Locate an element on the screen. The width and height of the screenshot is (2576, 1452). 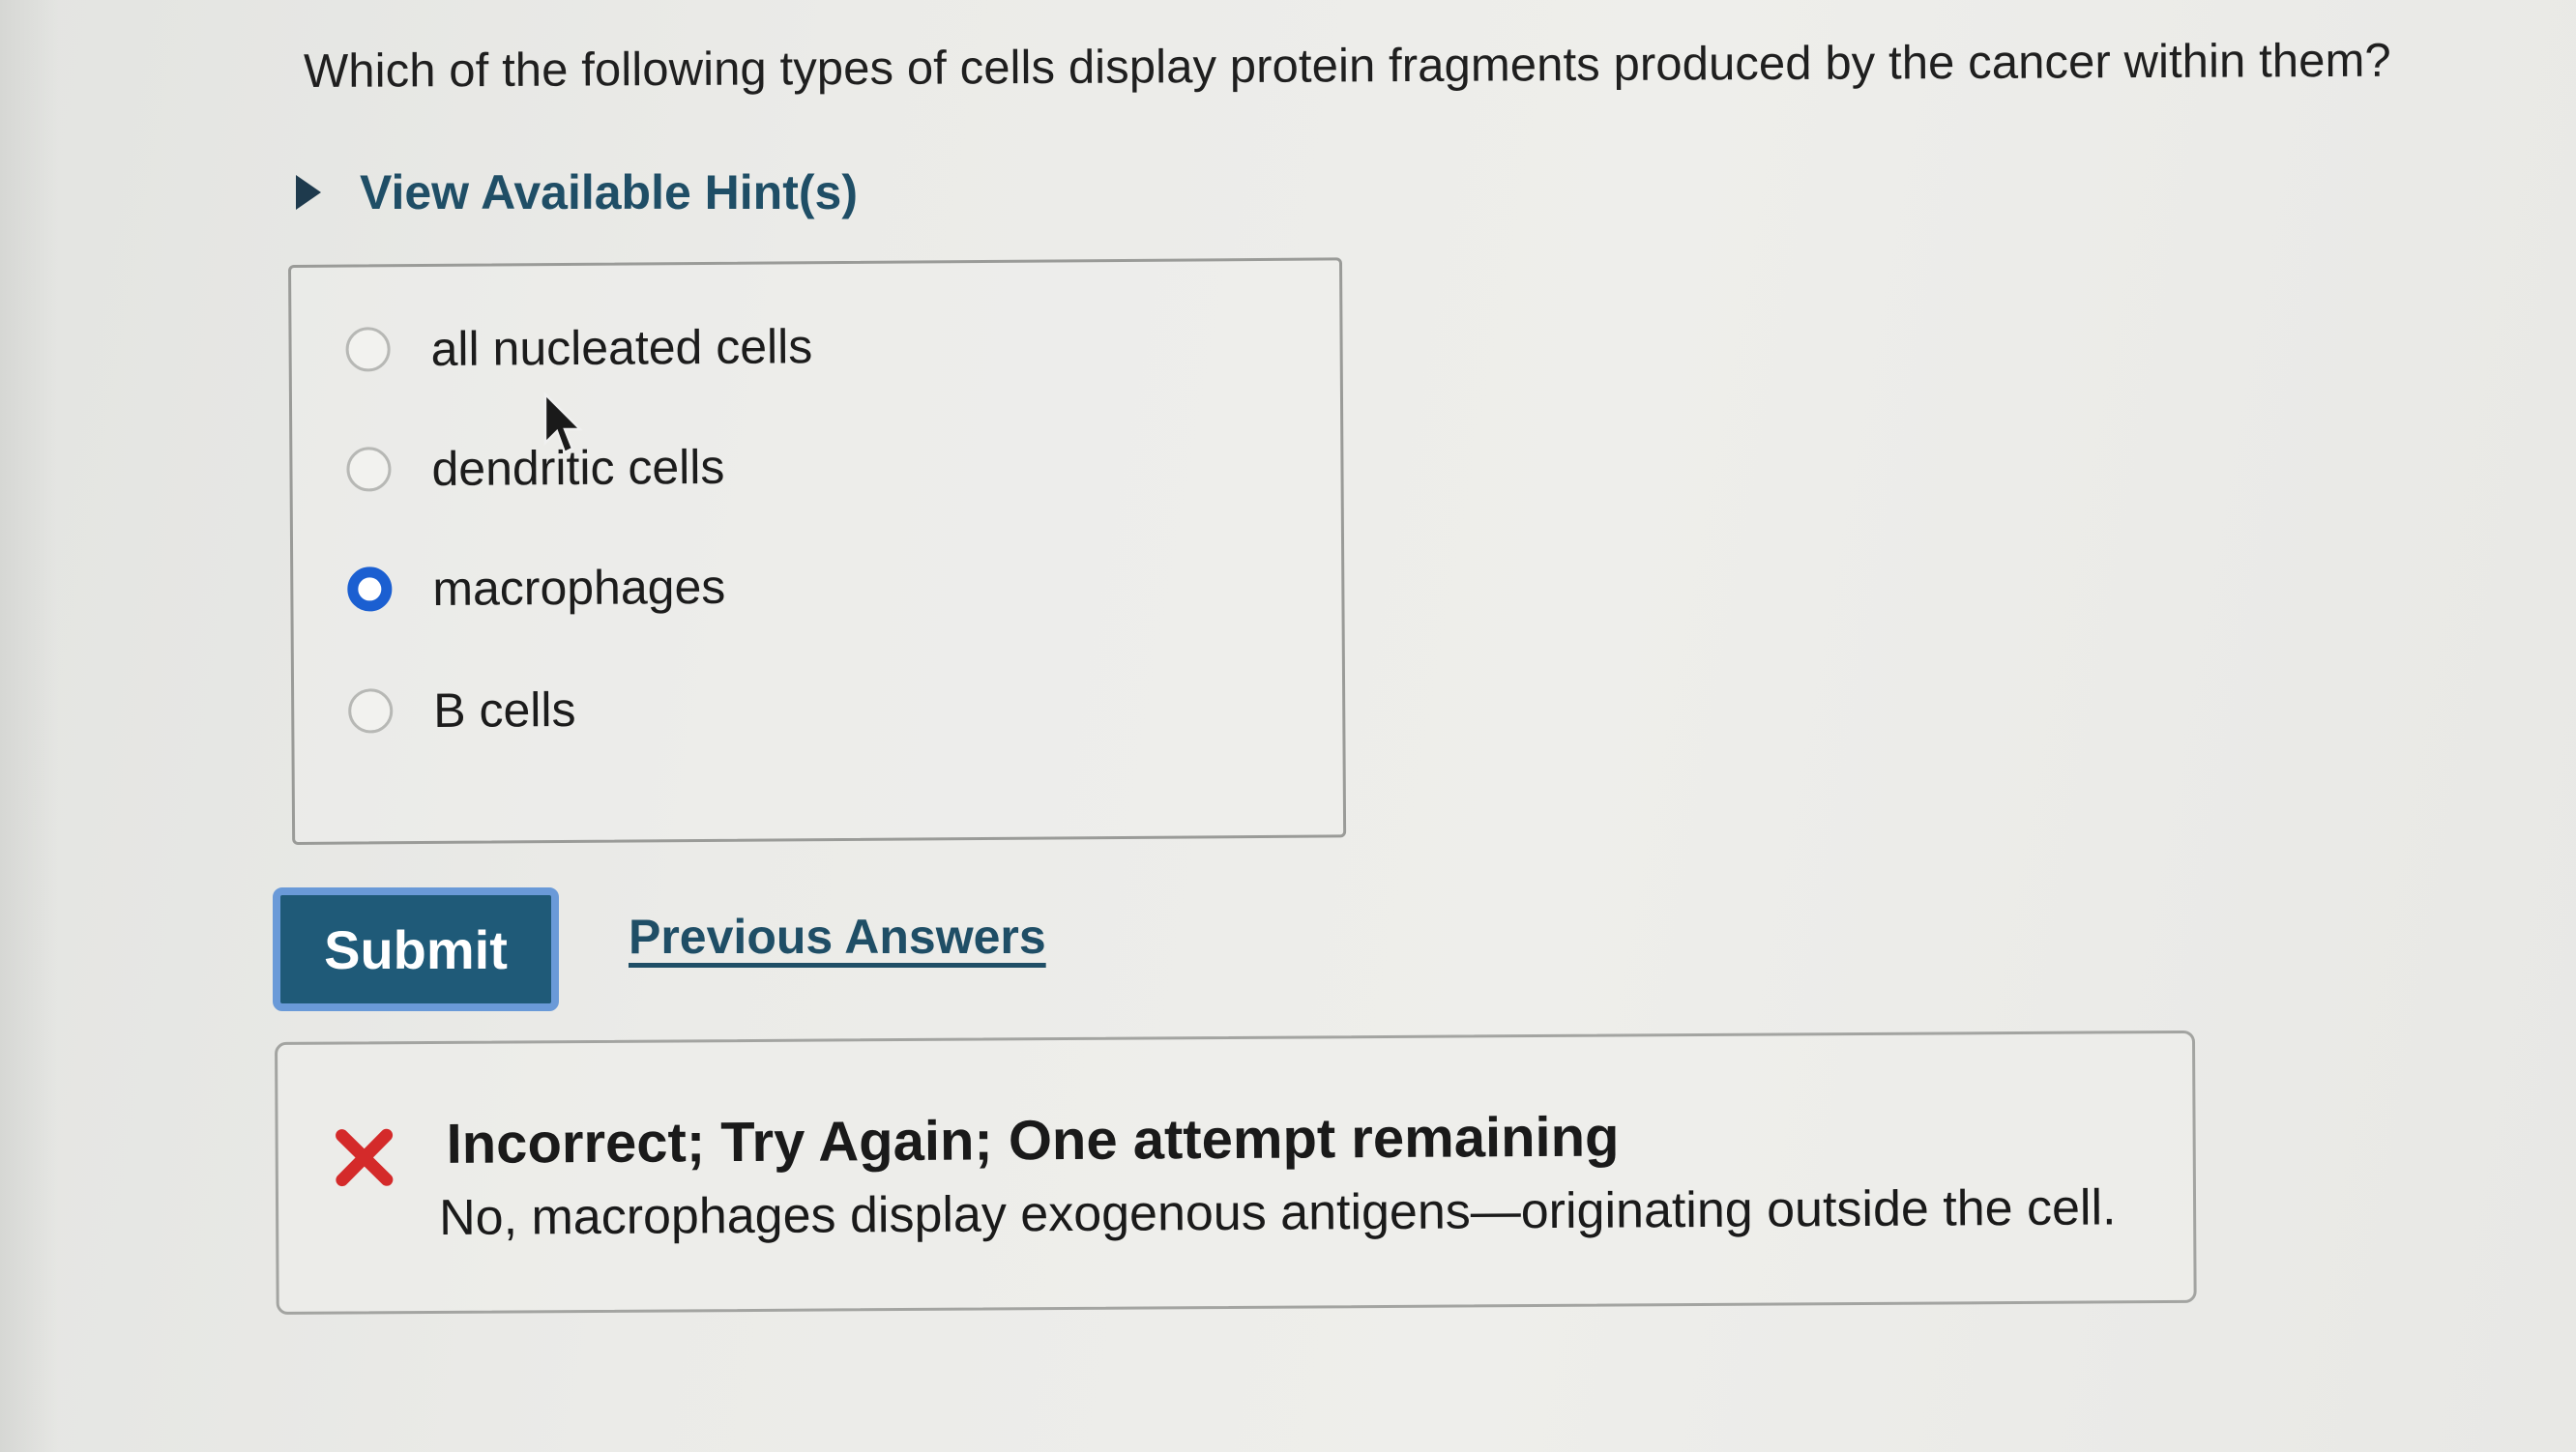
option-dendritic-cells: dendritic cells is located at coordinates (535, 469).